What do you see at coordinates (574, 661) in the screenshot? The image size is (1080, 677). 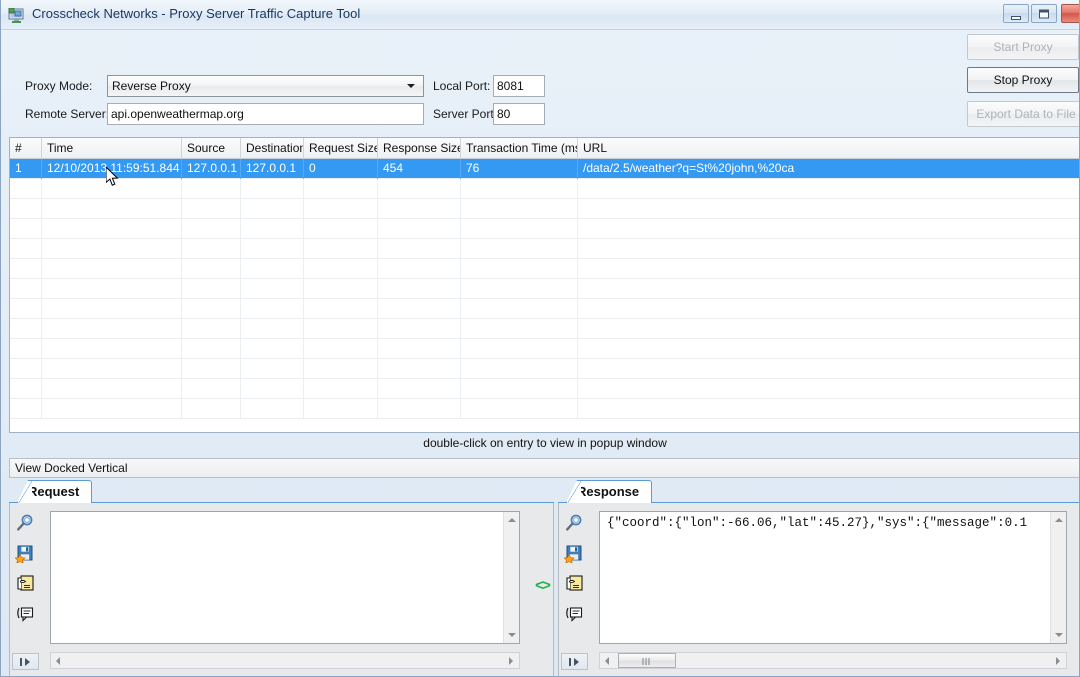 I see `response-dock-handle` at bounding box center [574, 661].